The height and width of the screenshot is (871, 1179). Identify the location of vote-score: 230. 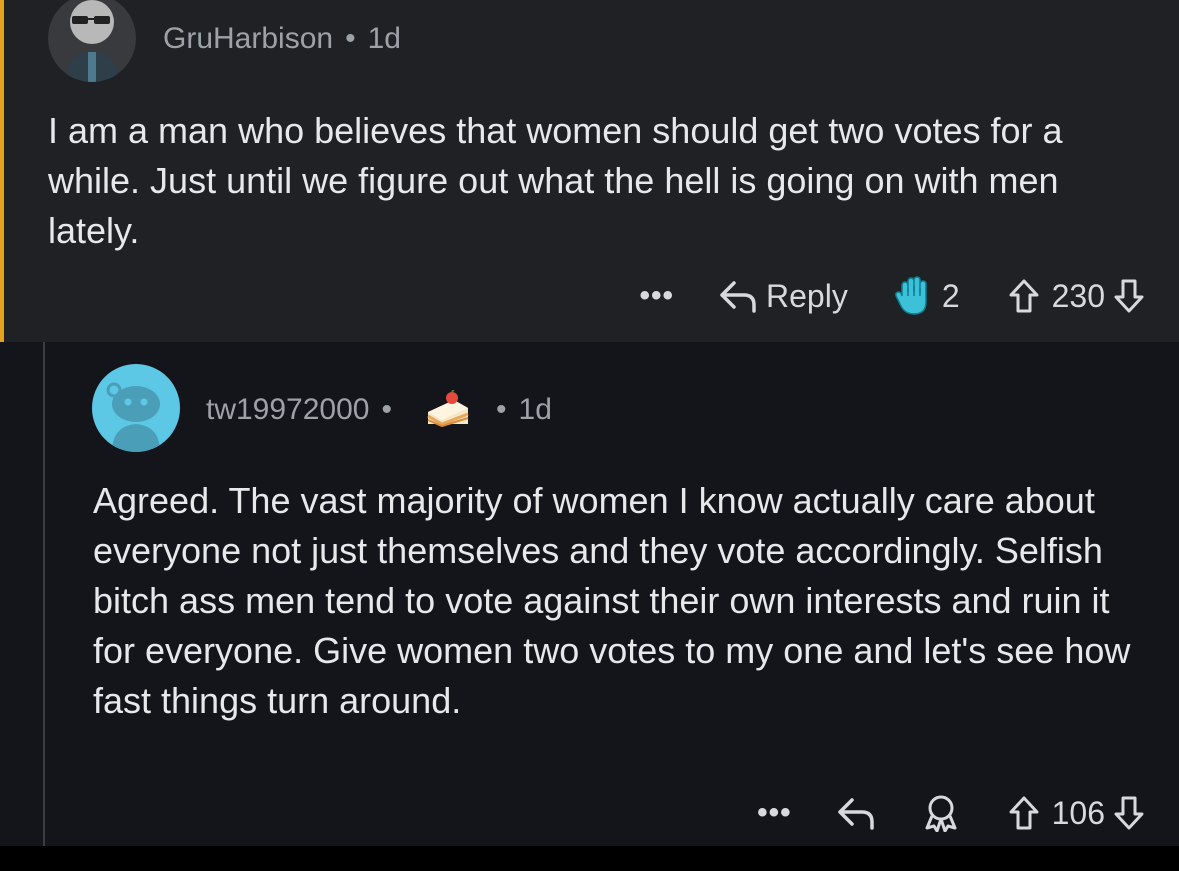
(1078, 295).